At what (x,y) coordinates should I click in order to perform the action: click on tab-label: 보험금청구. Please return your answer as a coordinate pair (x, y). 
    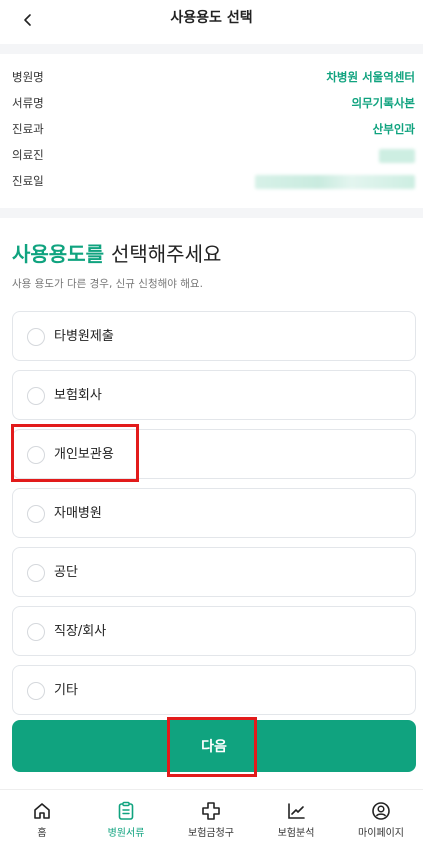
    Looking at the image, I should click on (211, 833).